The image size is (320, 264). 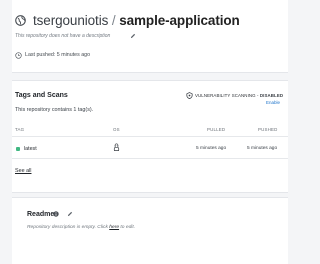 What do you see at coordinates (116, 129) in the screenshot?
I see `column-header-os: OS` at bounding box center [116, 129].